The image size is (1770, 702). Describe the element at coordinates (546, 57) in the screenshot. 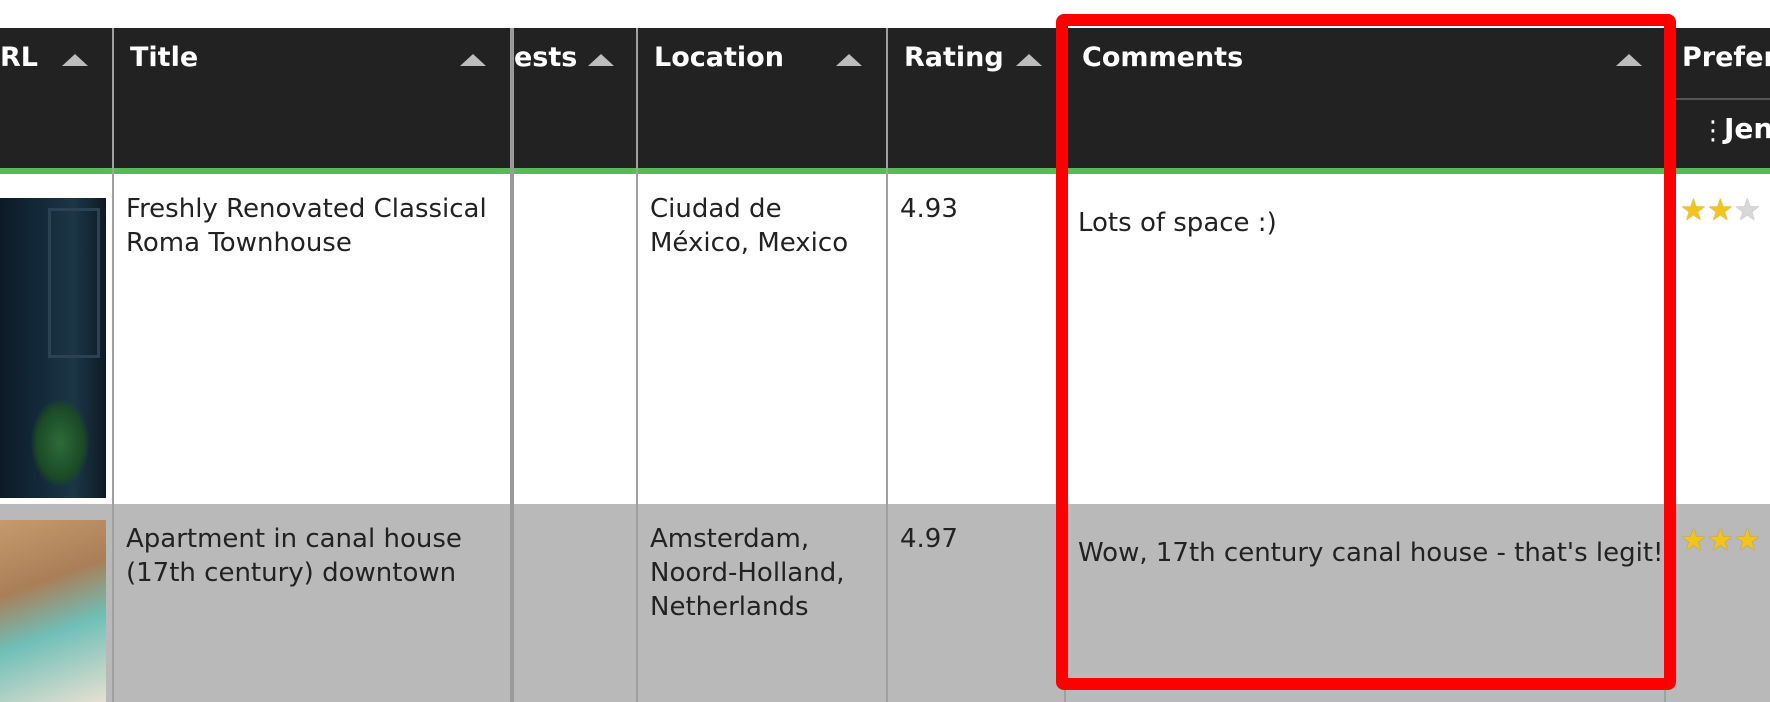

I see `column-header-guests-label: ests` at that location.